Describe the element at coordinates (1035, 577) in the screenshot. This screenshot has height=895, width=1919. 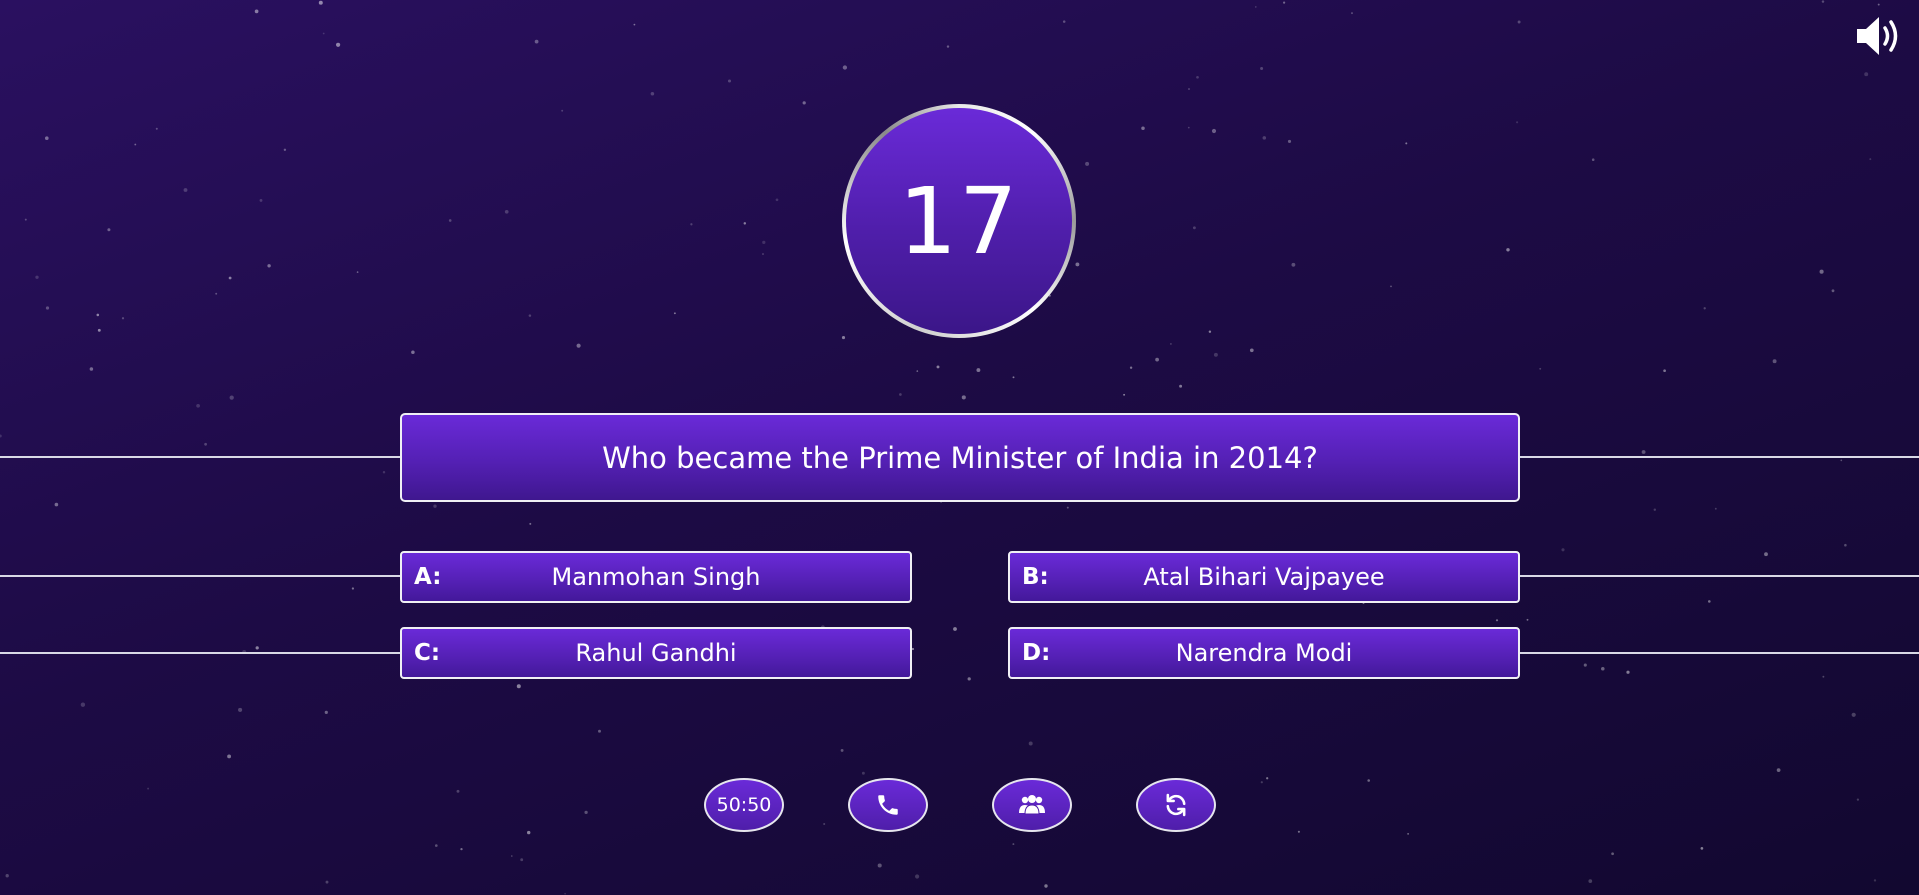
I see `answer-letter: B:` at that location.